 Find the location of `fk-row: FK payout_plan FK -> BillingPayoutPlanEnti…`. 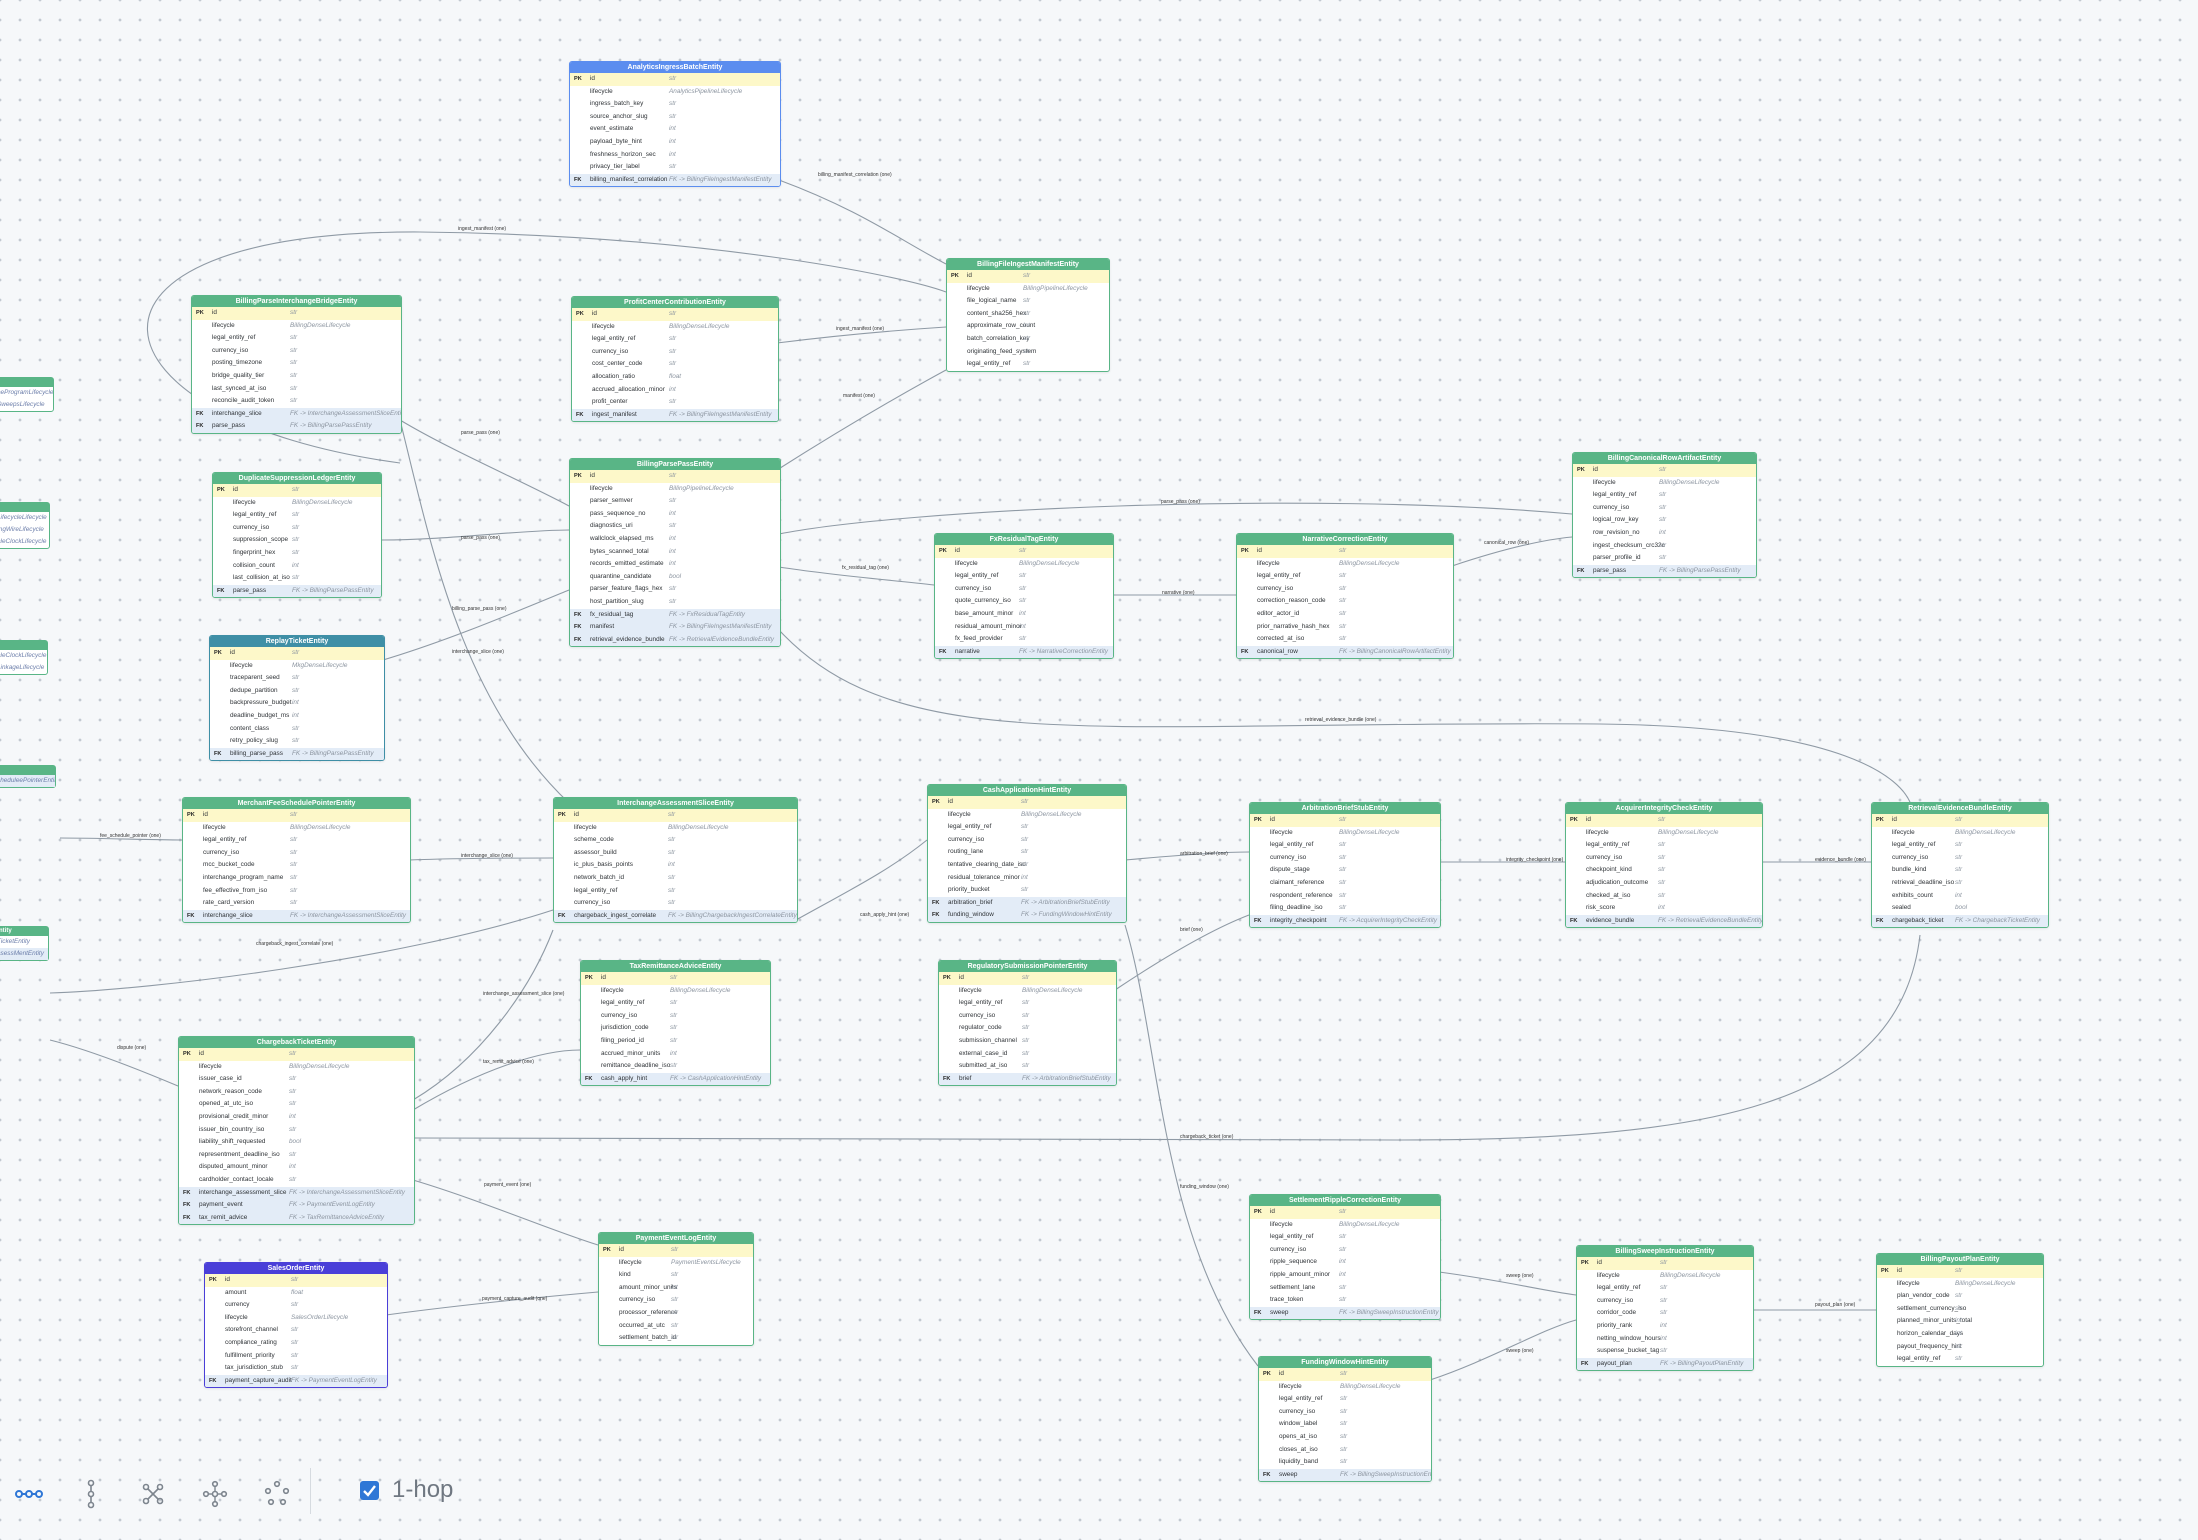

fk-row: FK payout_plan FK -> BillingPayoutPlanEnti… is located at coordinates (1665, 1364).